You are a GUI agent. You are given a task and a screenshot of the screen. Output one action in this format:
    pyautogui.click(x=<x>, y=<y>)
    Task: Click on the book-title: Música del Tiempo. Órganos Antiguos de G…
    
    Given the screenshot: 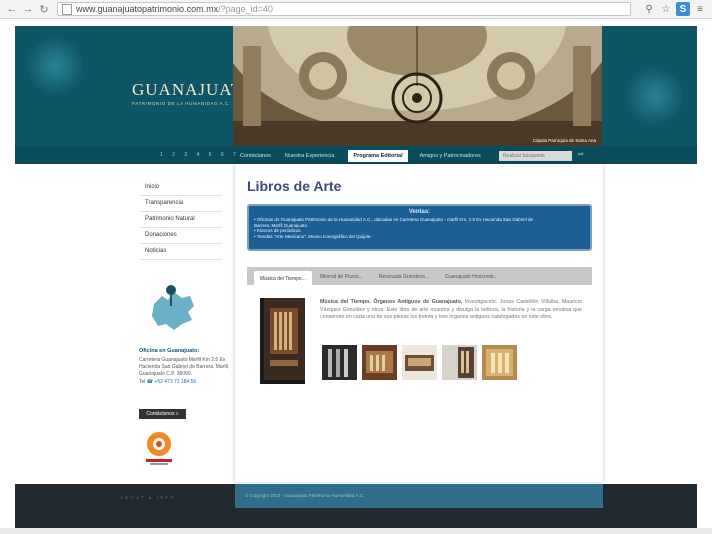 What is the action you would take?
    pyautogui.click(x=391, y=302)
    